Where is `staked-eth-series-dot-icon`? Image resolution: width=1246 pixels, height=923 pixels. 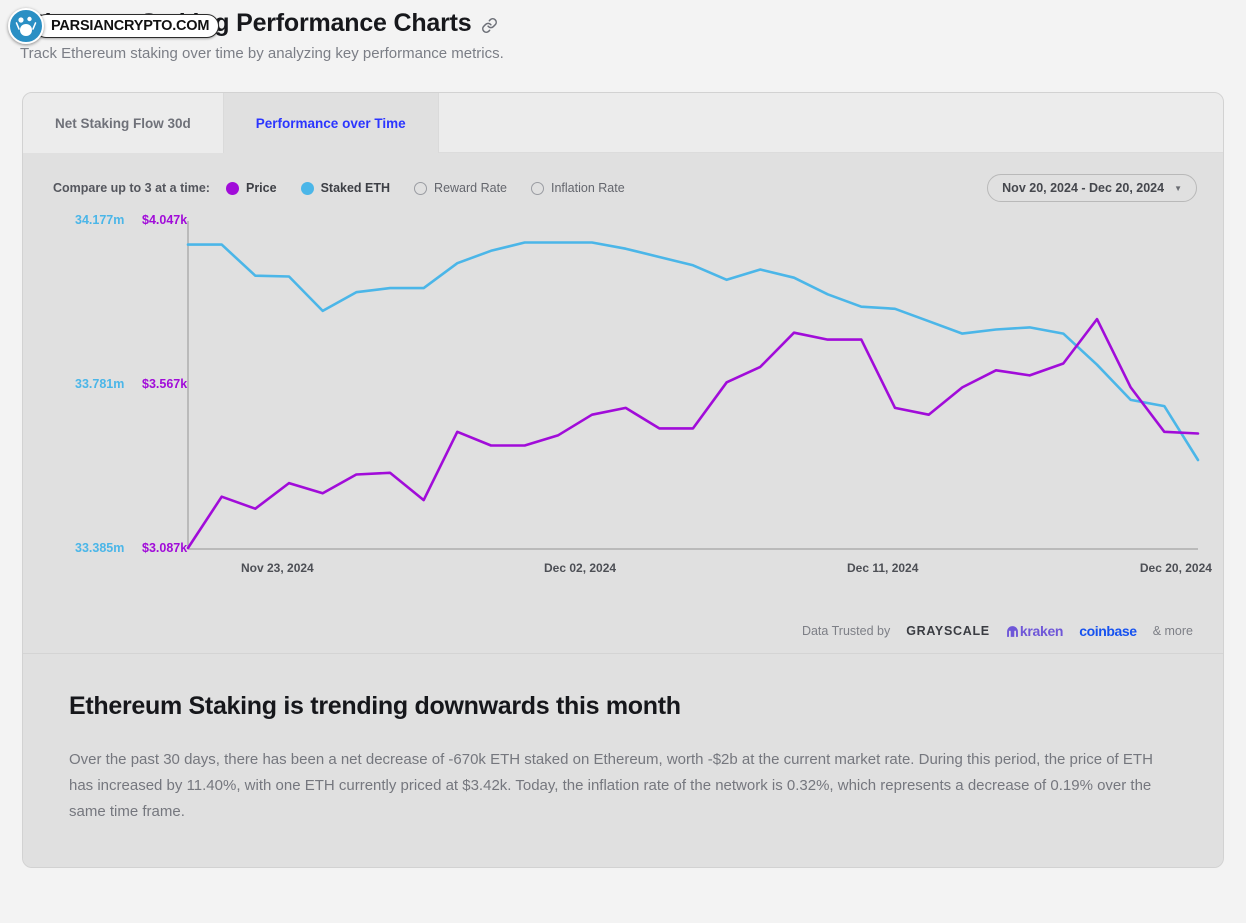 staked-eth-series-dot-icon is located at coordinates (307, 188).